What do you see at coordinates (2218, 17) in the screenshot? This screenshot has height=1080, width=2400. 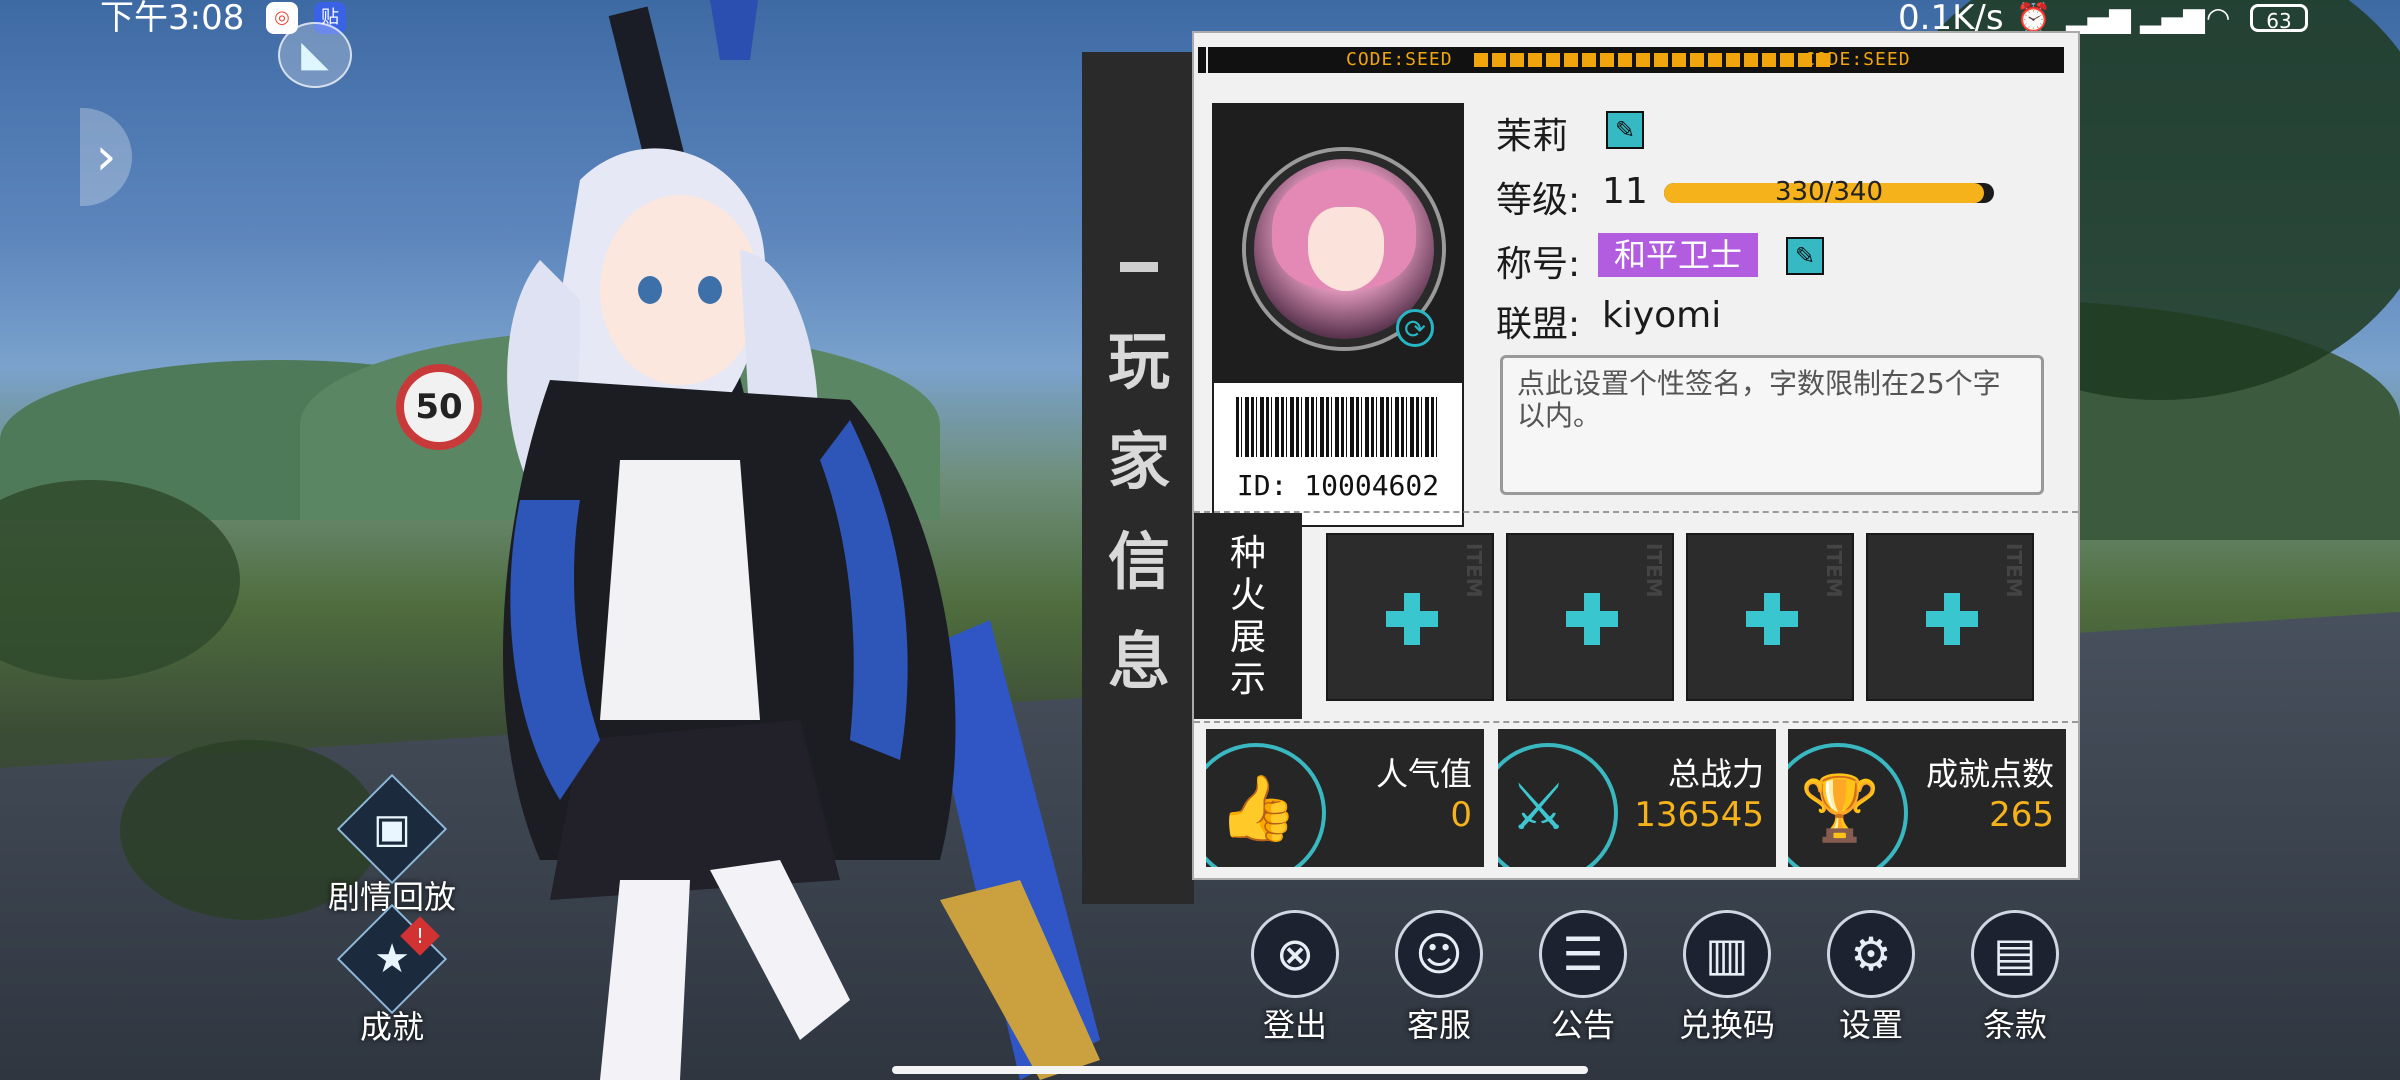 I see `wifi-icon: ◠` at bounding box center [2218, 17].